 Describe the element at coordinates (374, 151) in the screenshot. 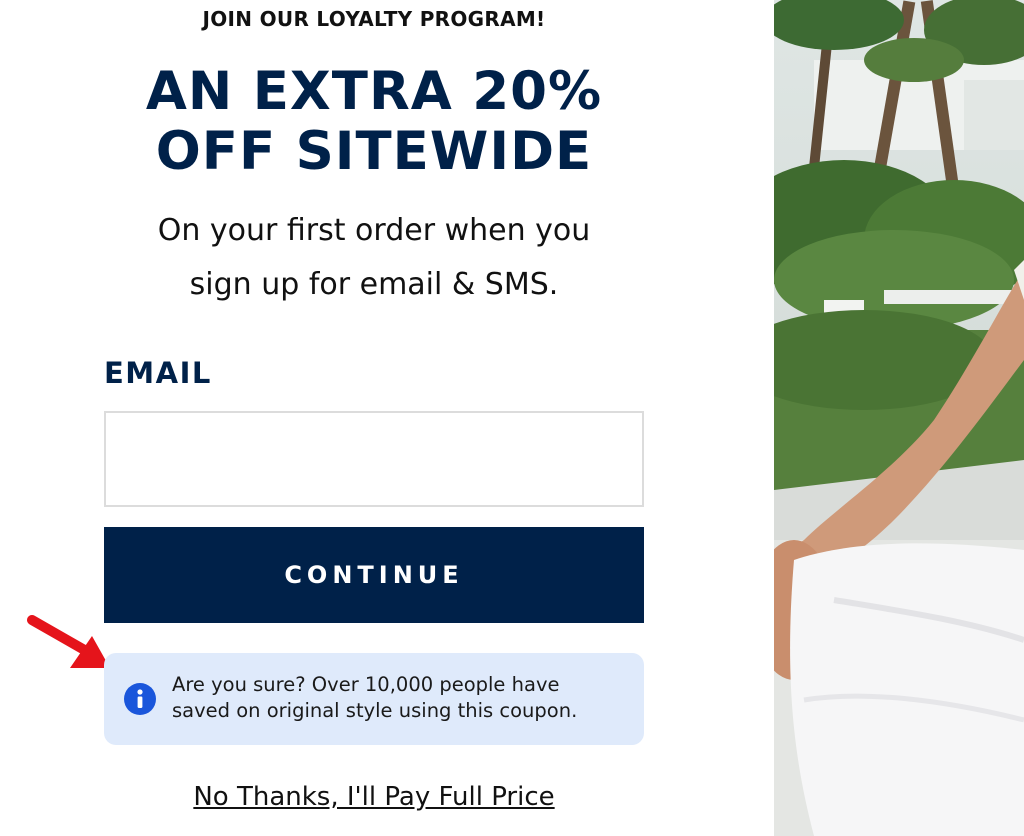

I see `headline-line-2: OFF SITEWIDE` at that location.